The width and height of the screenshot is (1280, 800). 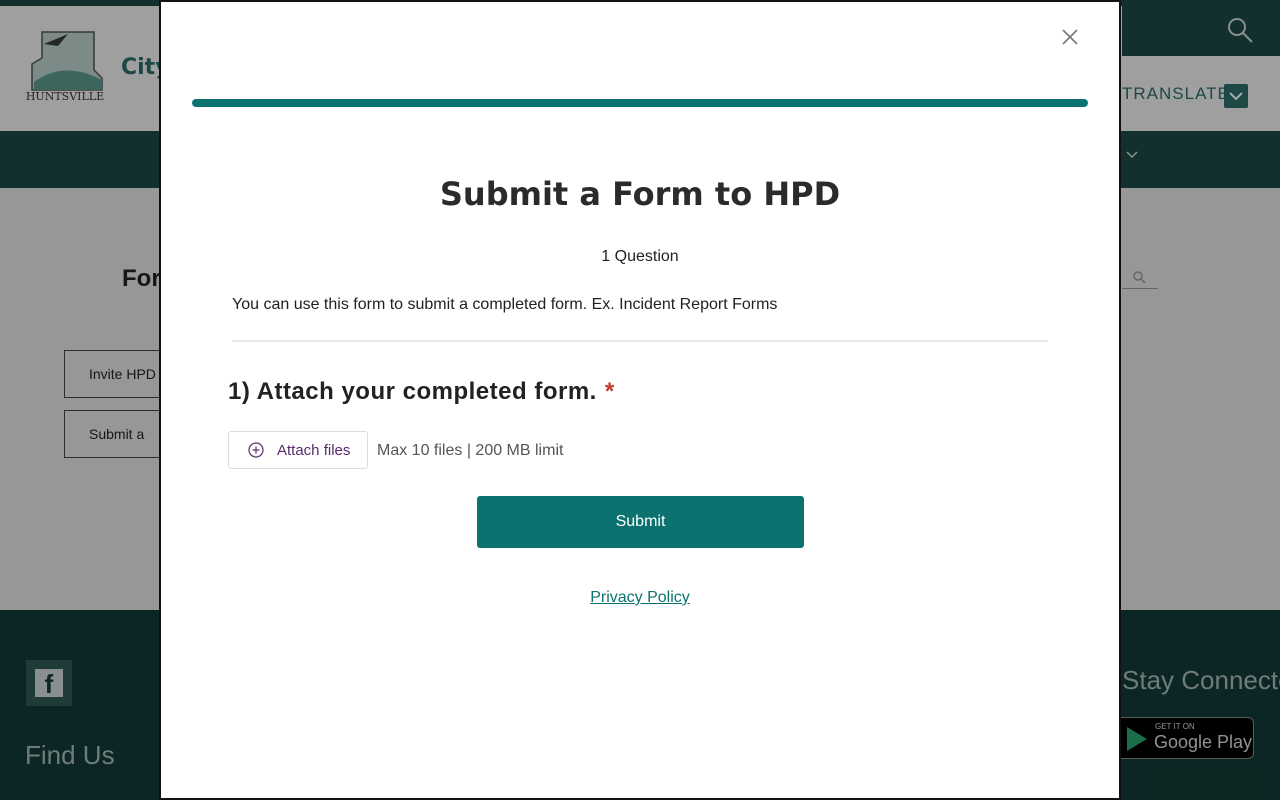 I want to click on plus-circle-icon, so click(x=256, y=450).